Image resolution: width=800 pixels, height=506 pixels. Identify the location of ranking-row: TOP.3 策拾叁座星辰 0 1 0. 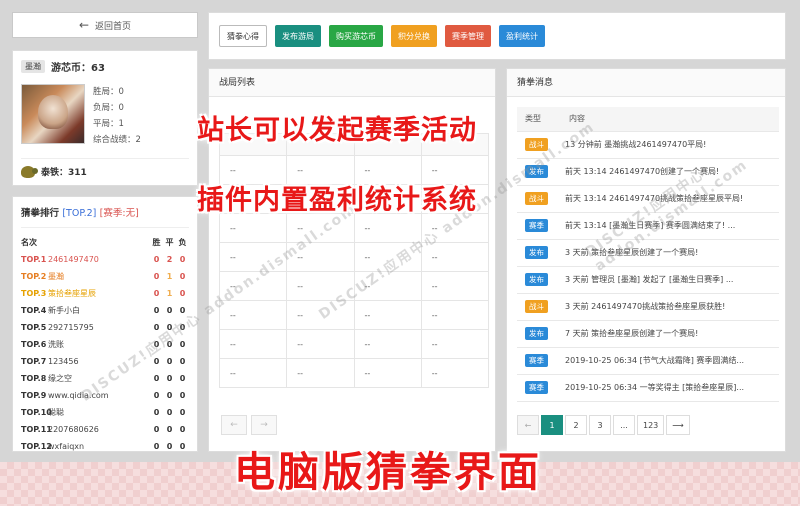
(105, 293).